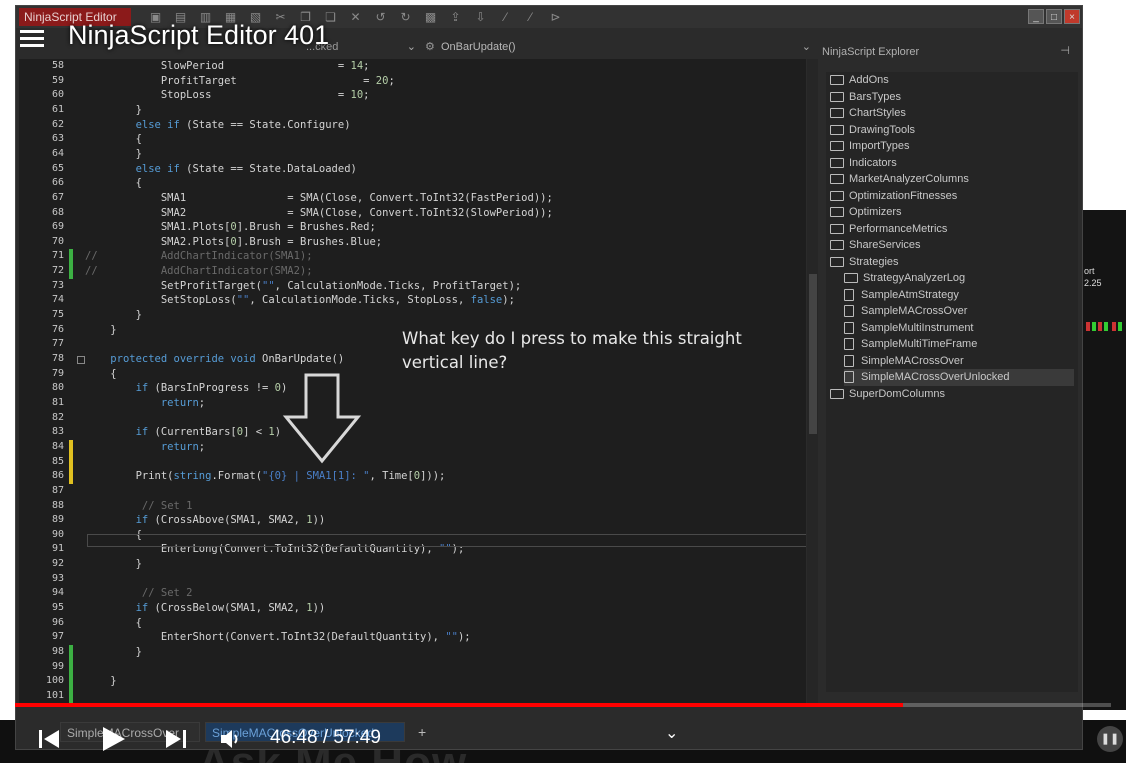 The image size is (1126, 763). What do you see at coordinates (101, 681) in the screenshot?
I see `code-text: }` at bounding box center [101, 681].